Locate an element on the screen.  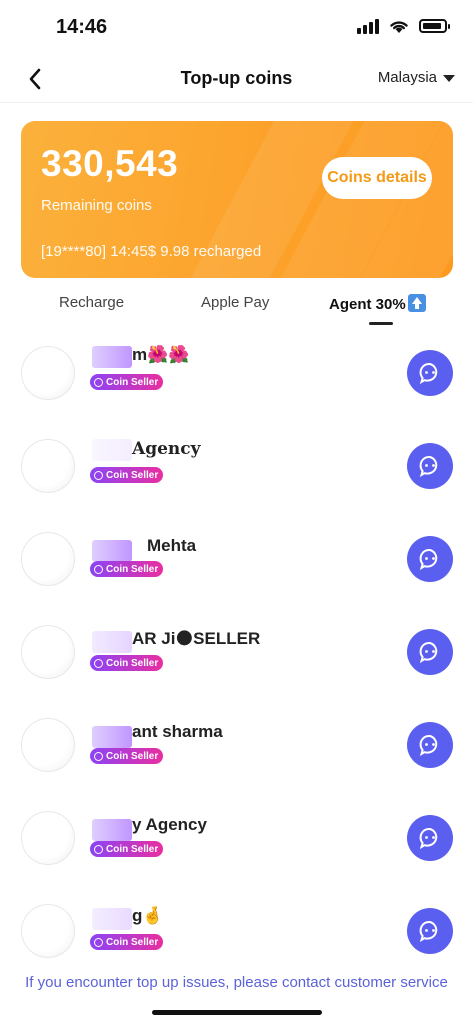
coin-balance-label: Remaining coins is located at coordinates (96, 205).